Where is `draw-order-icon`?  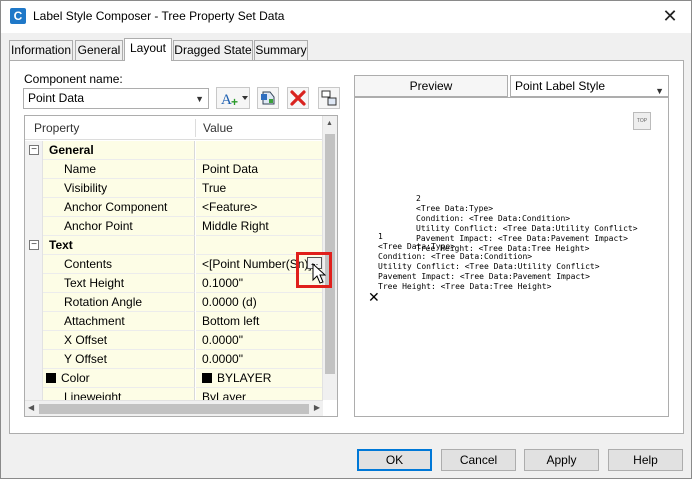
draw-order-icon is located at coordinates (329, 98).